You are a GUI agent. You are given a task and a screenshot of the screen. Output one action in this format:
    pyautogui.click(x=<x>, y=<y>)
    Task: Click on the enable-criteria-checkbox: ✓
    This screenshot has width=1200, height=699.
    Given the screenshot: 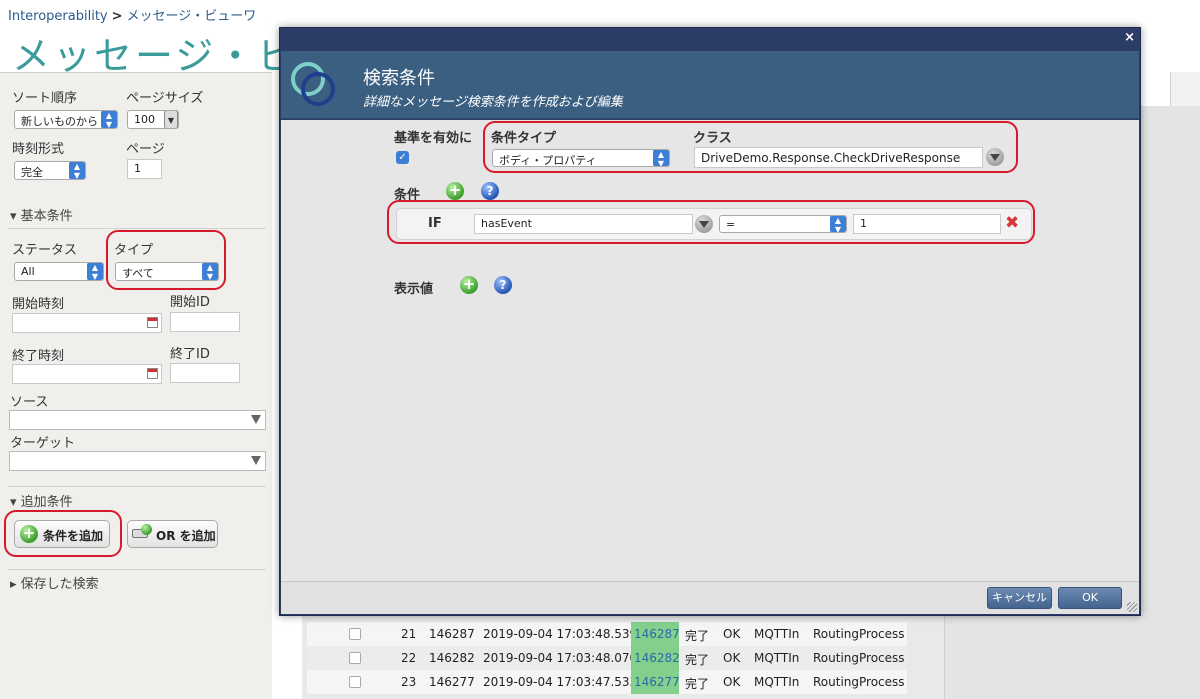 What is the action you would take?
    pyautogui.click(x=402, y=157)
    